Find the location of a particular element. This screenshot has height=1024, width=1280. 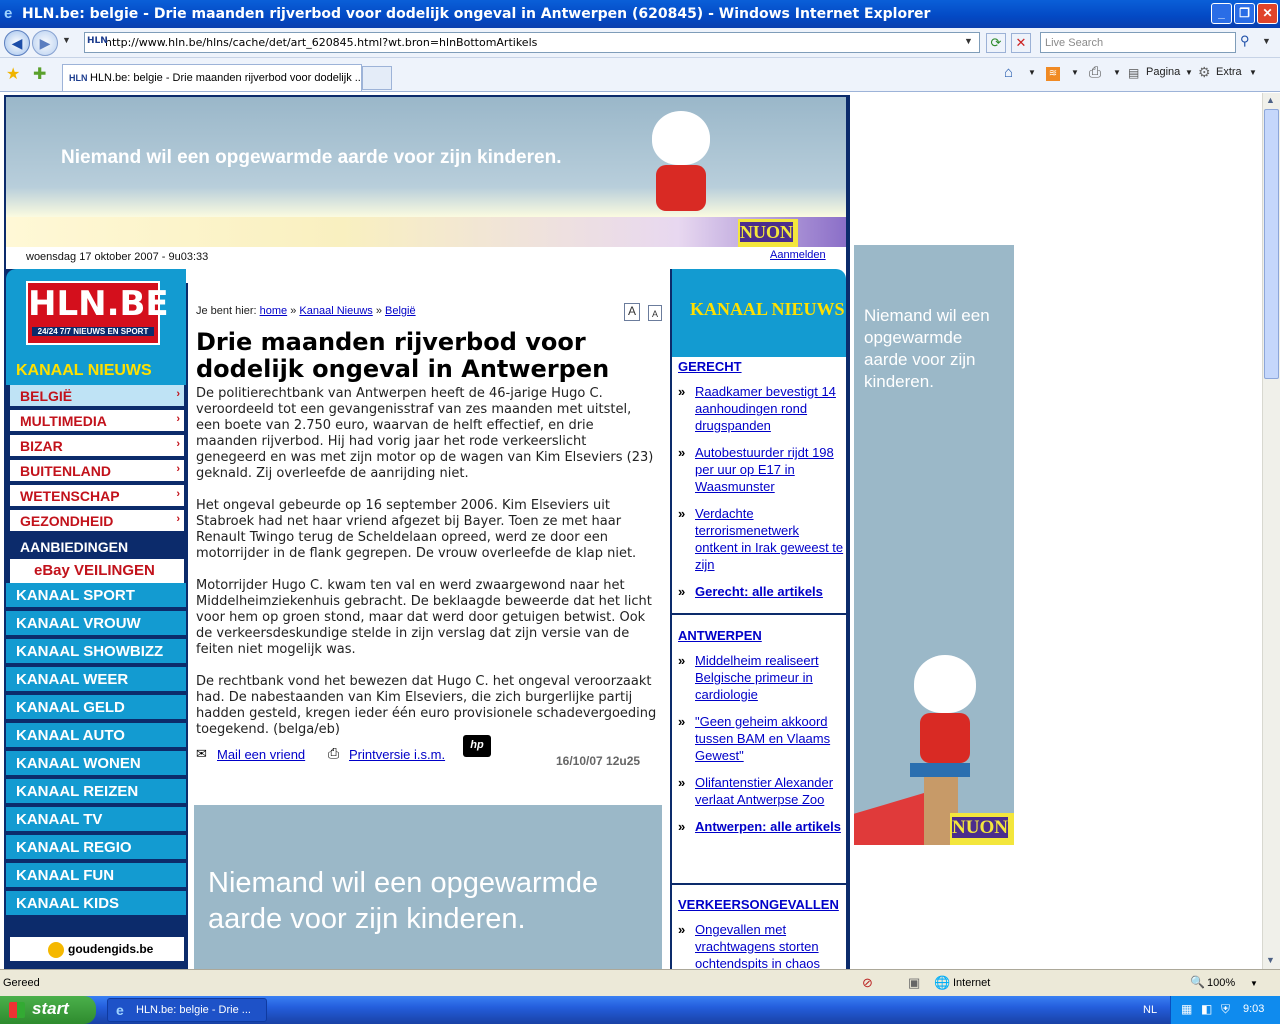

nav-kanaal-fun: KANAAL FUN is located at coordinates (96, 876).